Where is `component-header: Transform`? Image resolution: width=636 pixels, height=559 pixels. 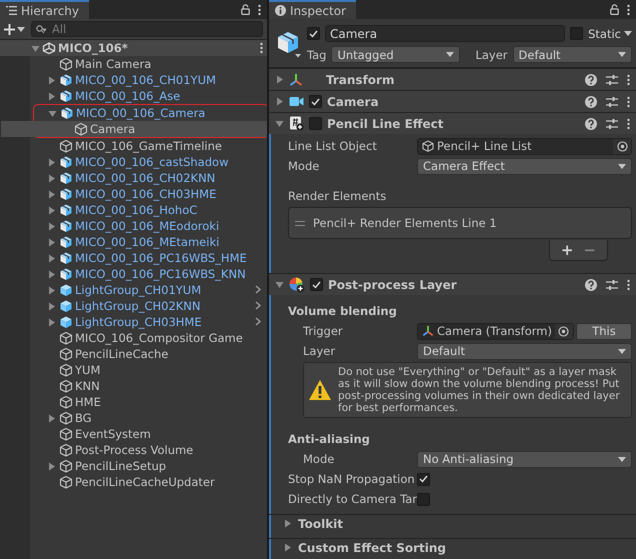
component-header: Transform is located at coordinates (452, 79).